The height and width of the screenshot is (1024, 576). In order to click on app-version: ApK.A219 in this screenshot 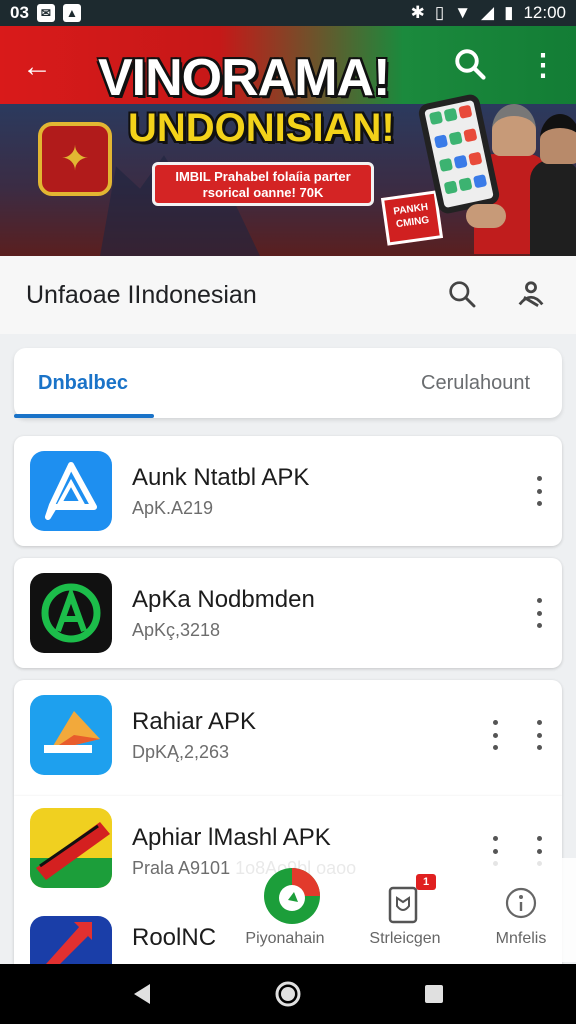, I will do `click(173, 508)`.